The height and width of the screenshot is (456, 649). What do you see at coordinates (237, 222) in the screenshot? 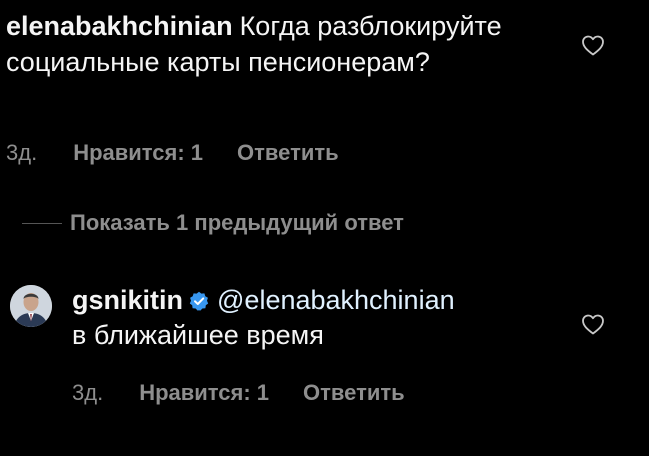
I see `show-previous-replies-label: Показать 1 предыдущий ответ` at bounding box center [237, 222].